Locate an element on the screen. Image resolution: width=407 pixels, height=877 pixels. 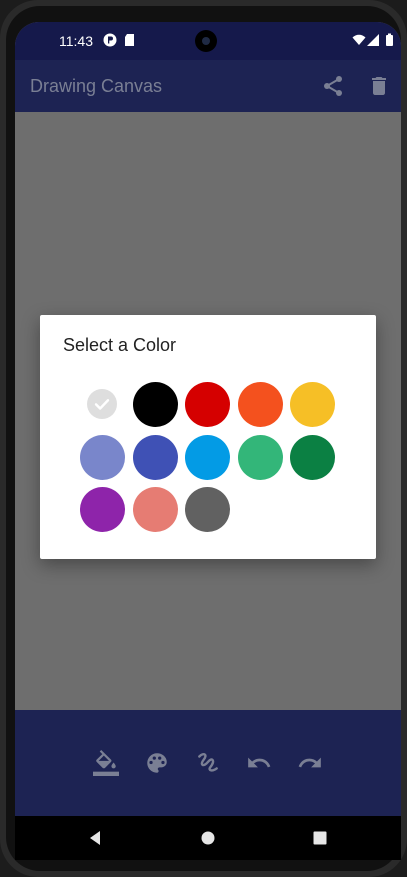
share-icon is located at coordinates (333, 86).